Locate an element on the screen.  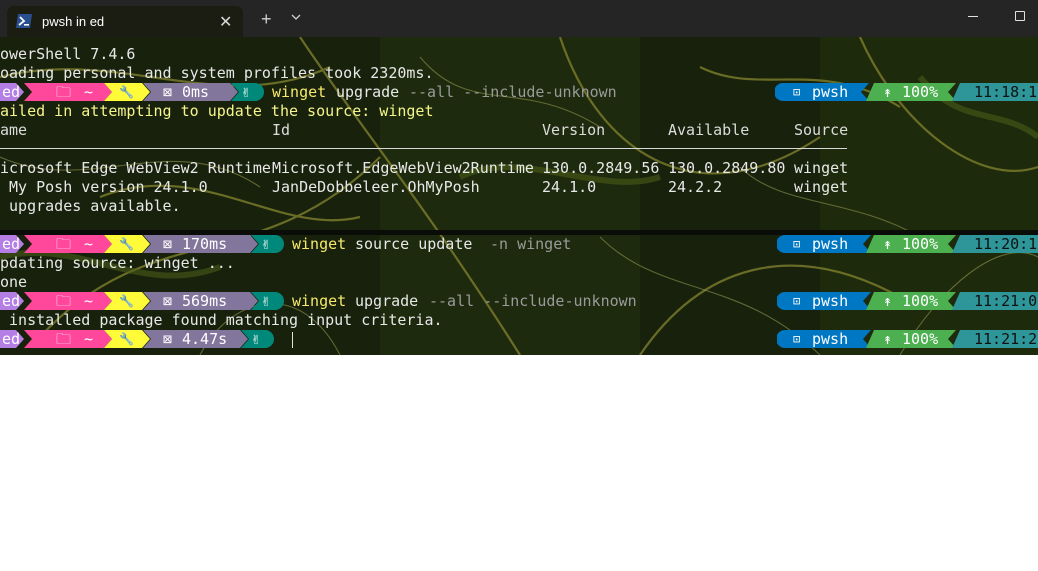
col-version: Version is located at coordinates (574, 130).